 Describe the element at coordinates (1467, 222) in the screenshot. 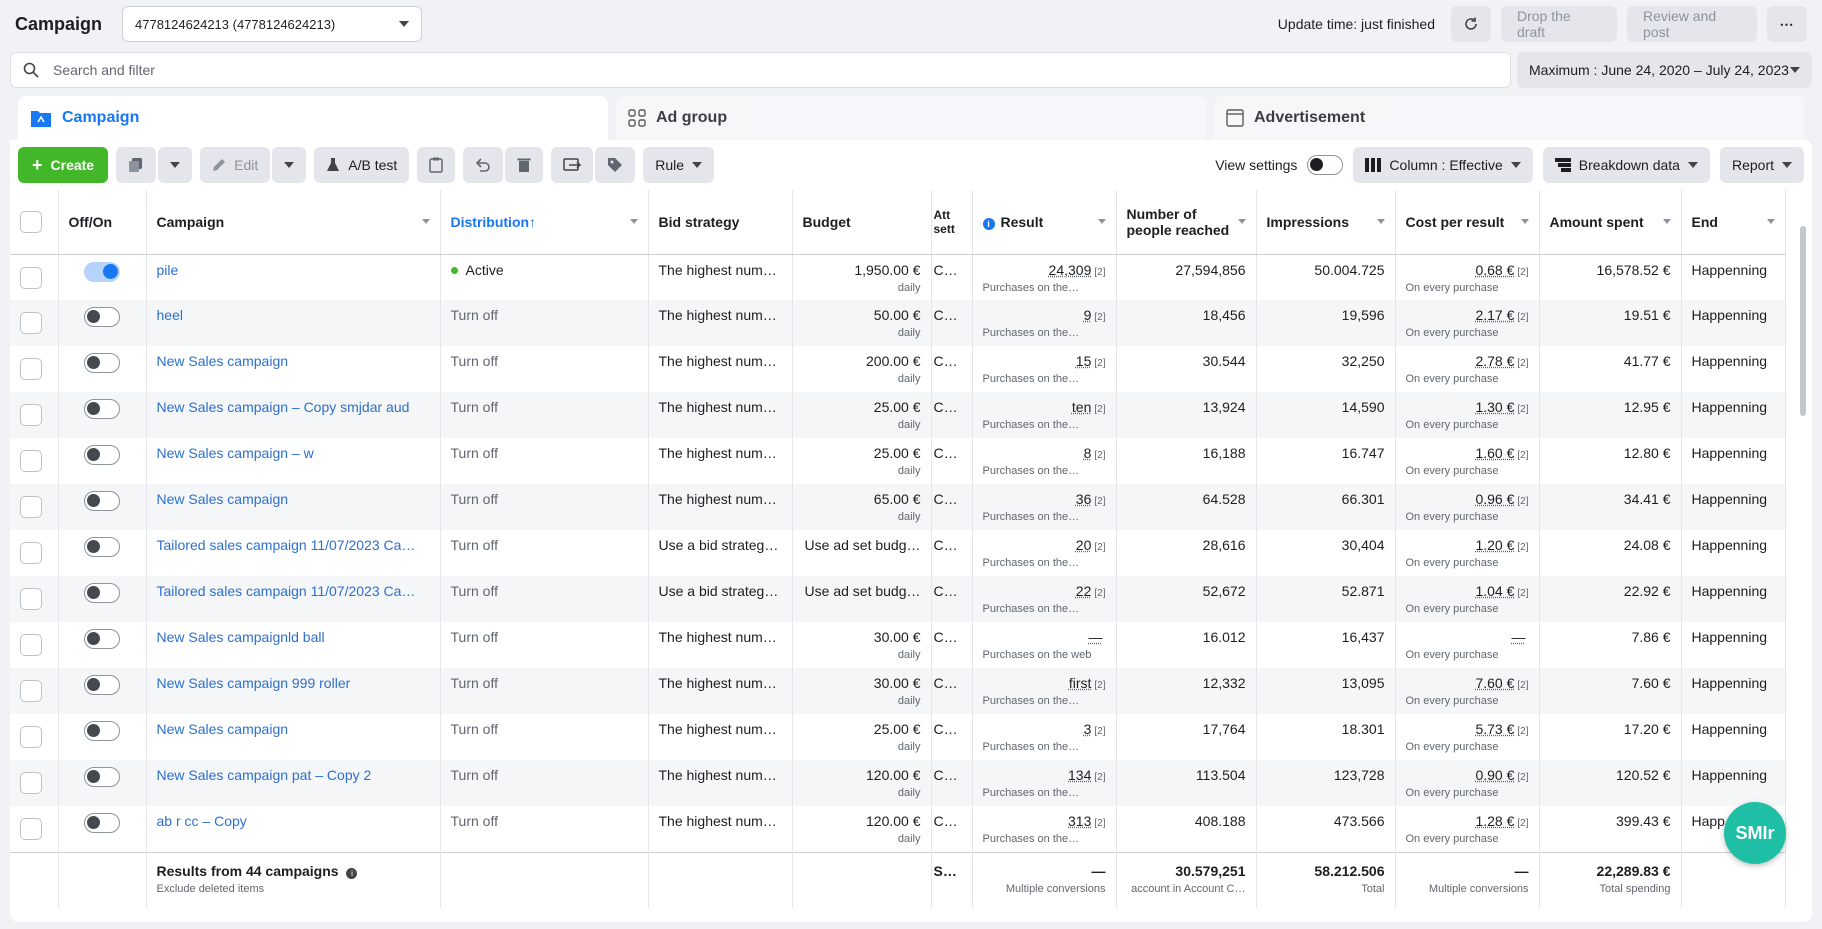

I see `col-cost-per-result: Cost per result` at that location.